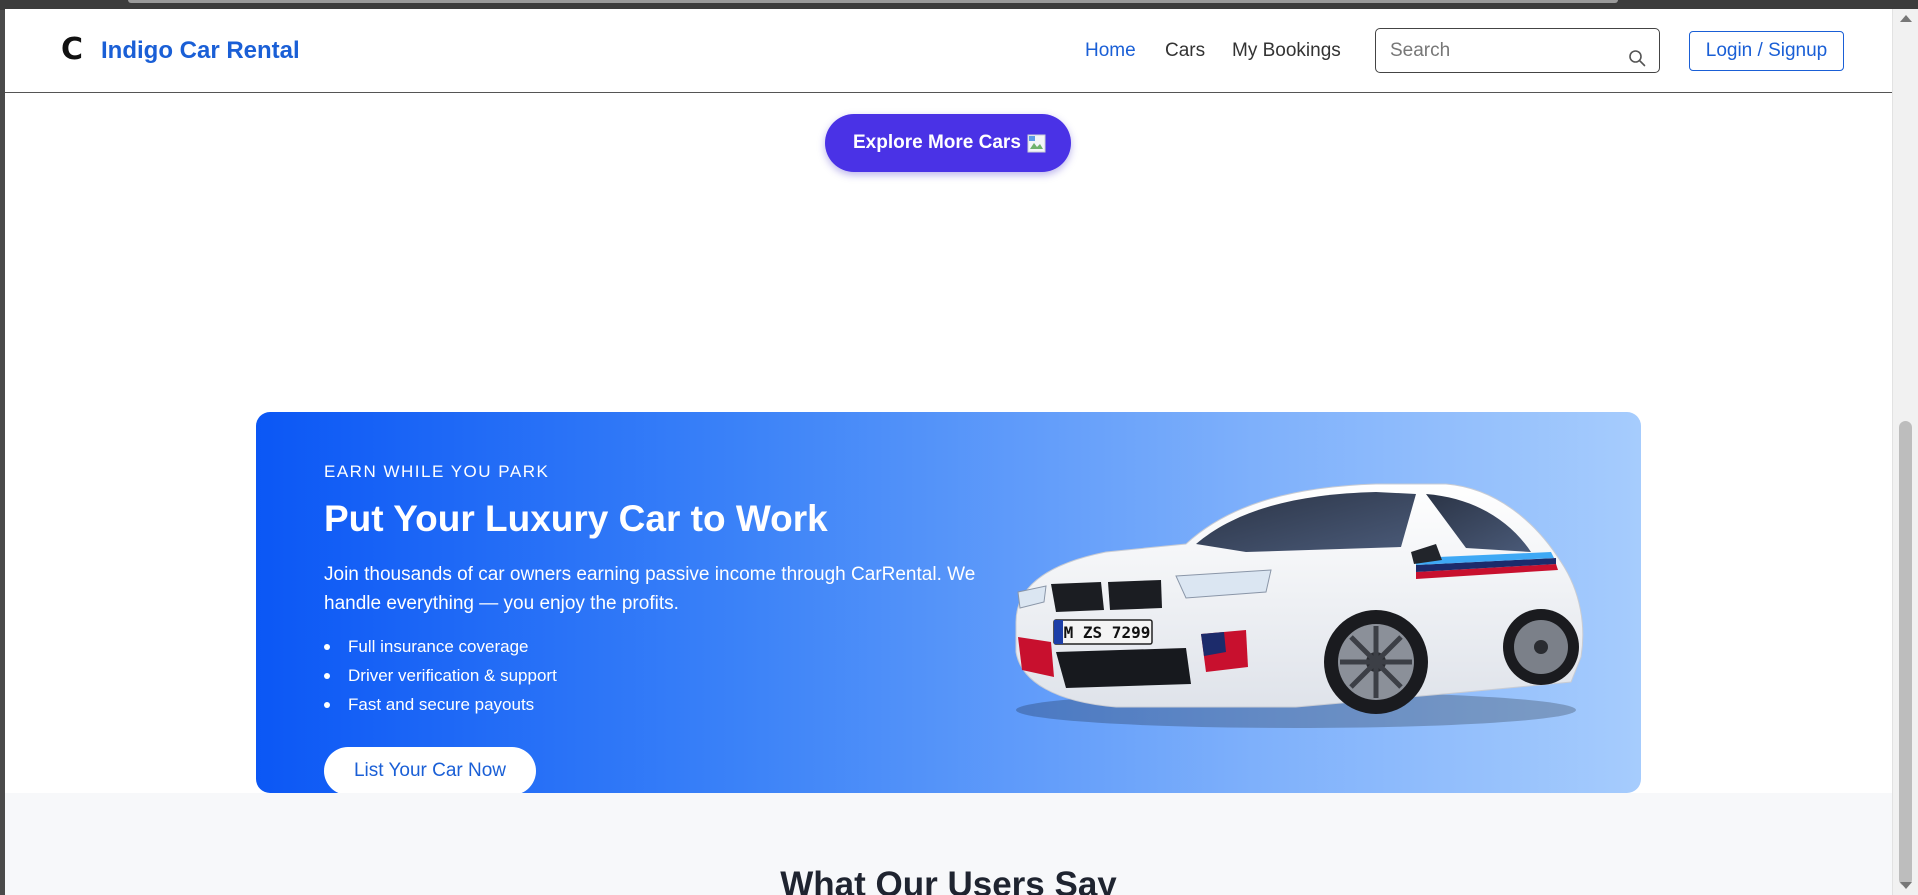  I want to click on brand-logo-icon: C, so click(72, 50).